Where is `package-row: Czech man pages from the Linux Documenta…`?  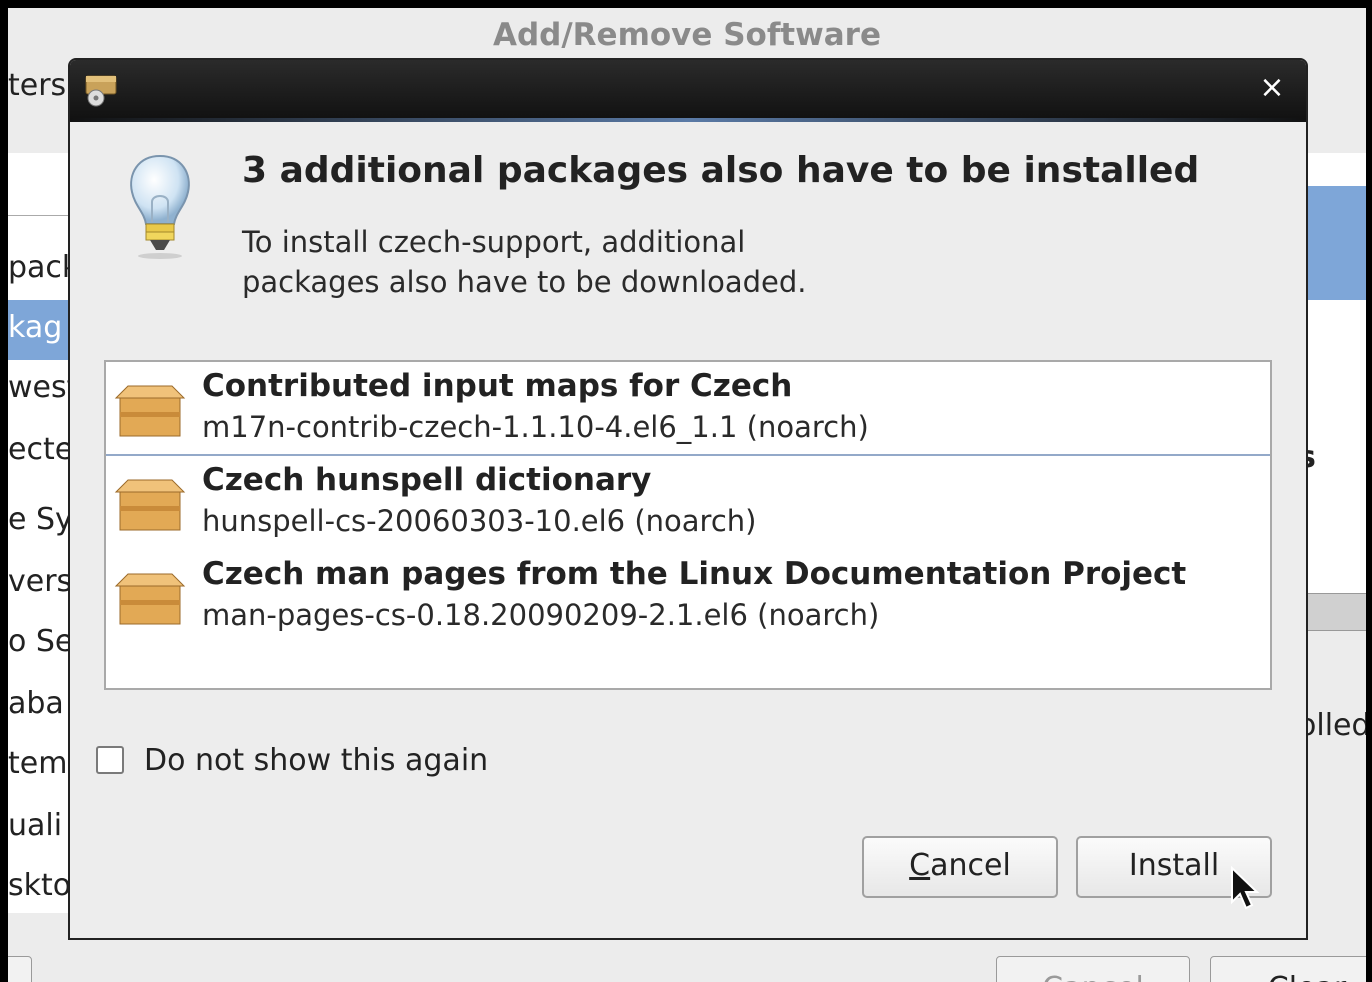
package-row: Czech man pages from the Linux Documenta… is located at coordinates (688, 596).